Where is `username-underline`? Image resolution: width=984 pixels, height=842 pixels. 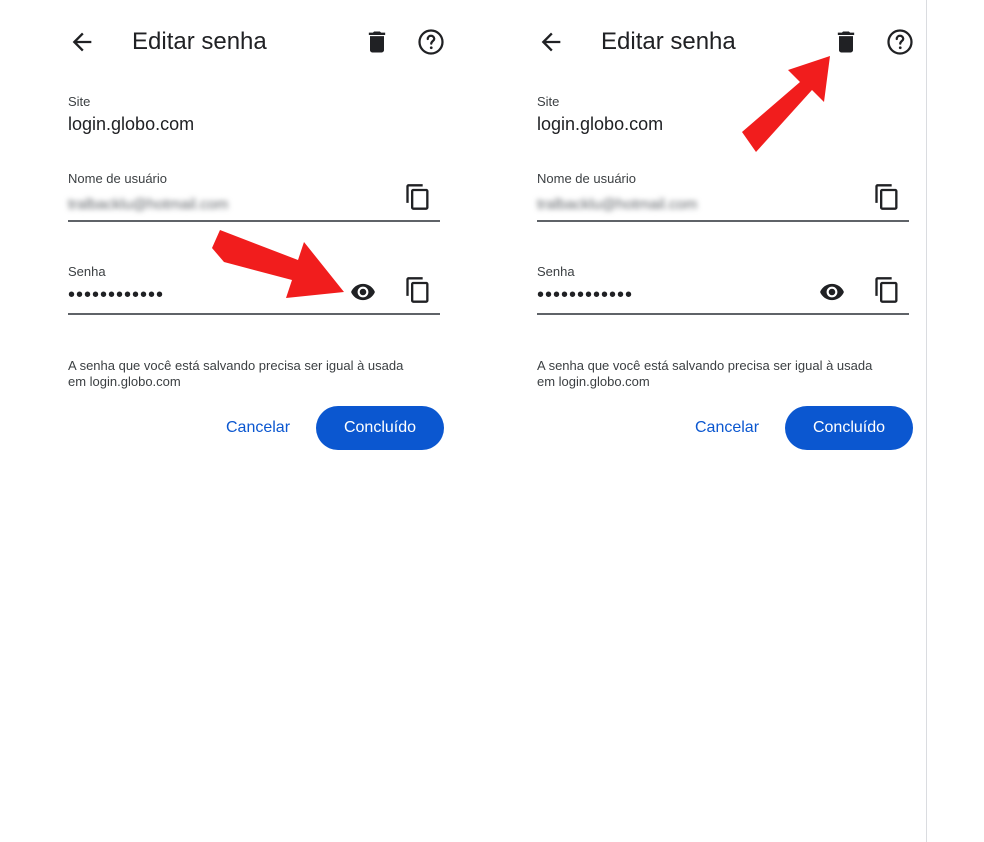
username-underline is located at coordinates (723, 221).